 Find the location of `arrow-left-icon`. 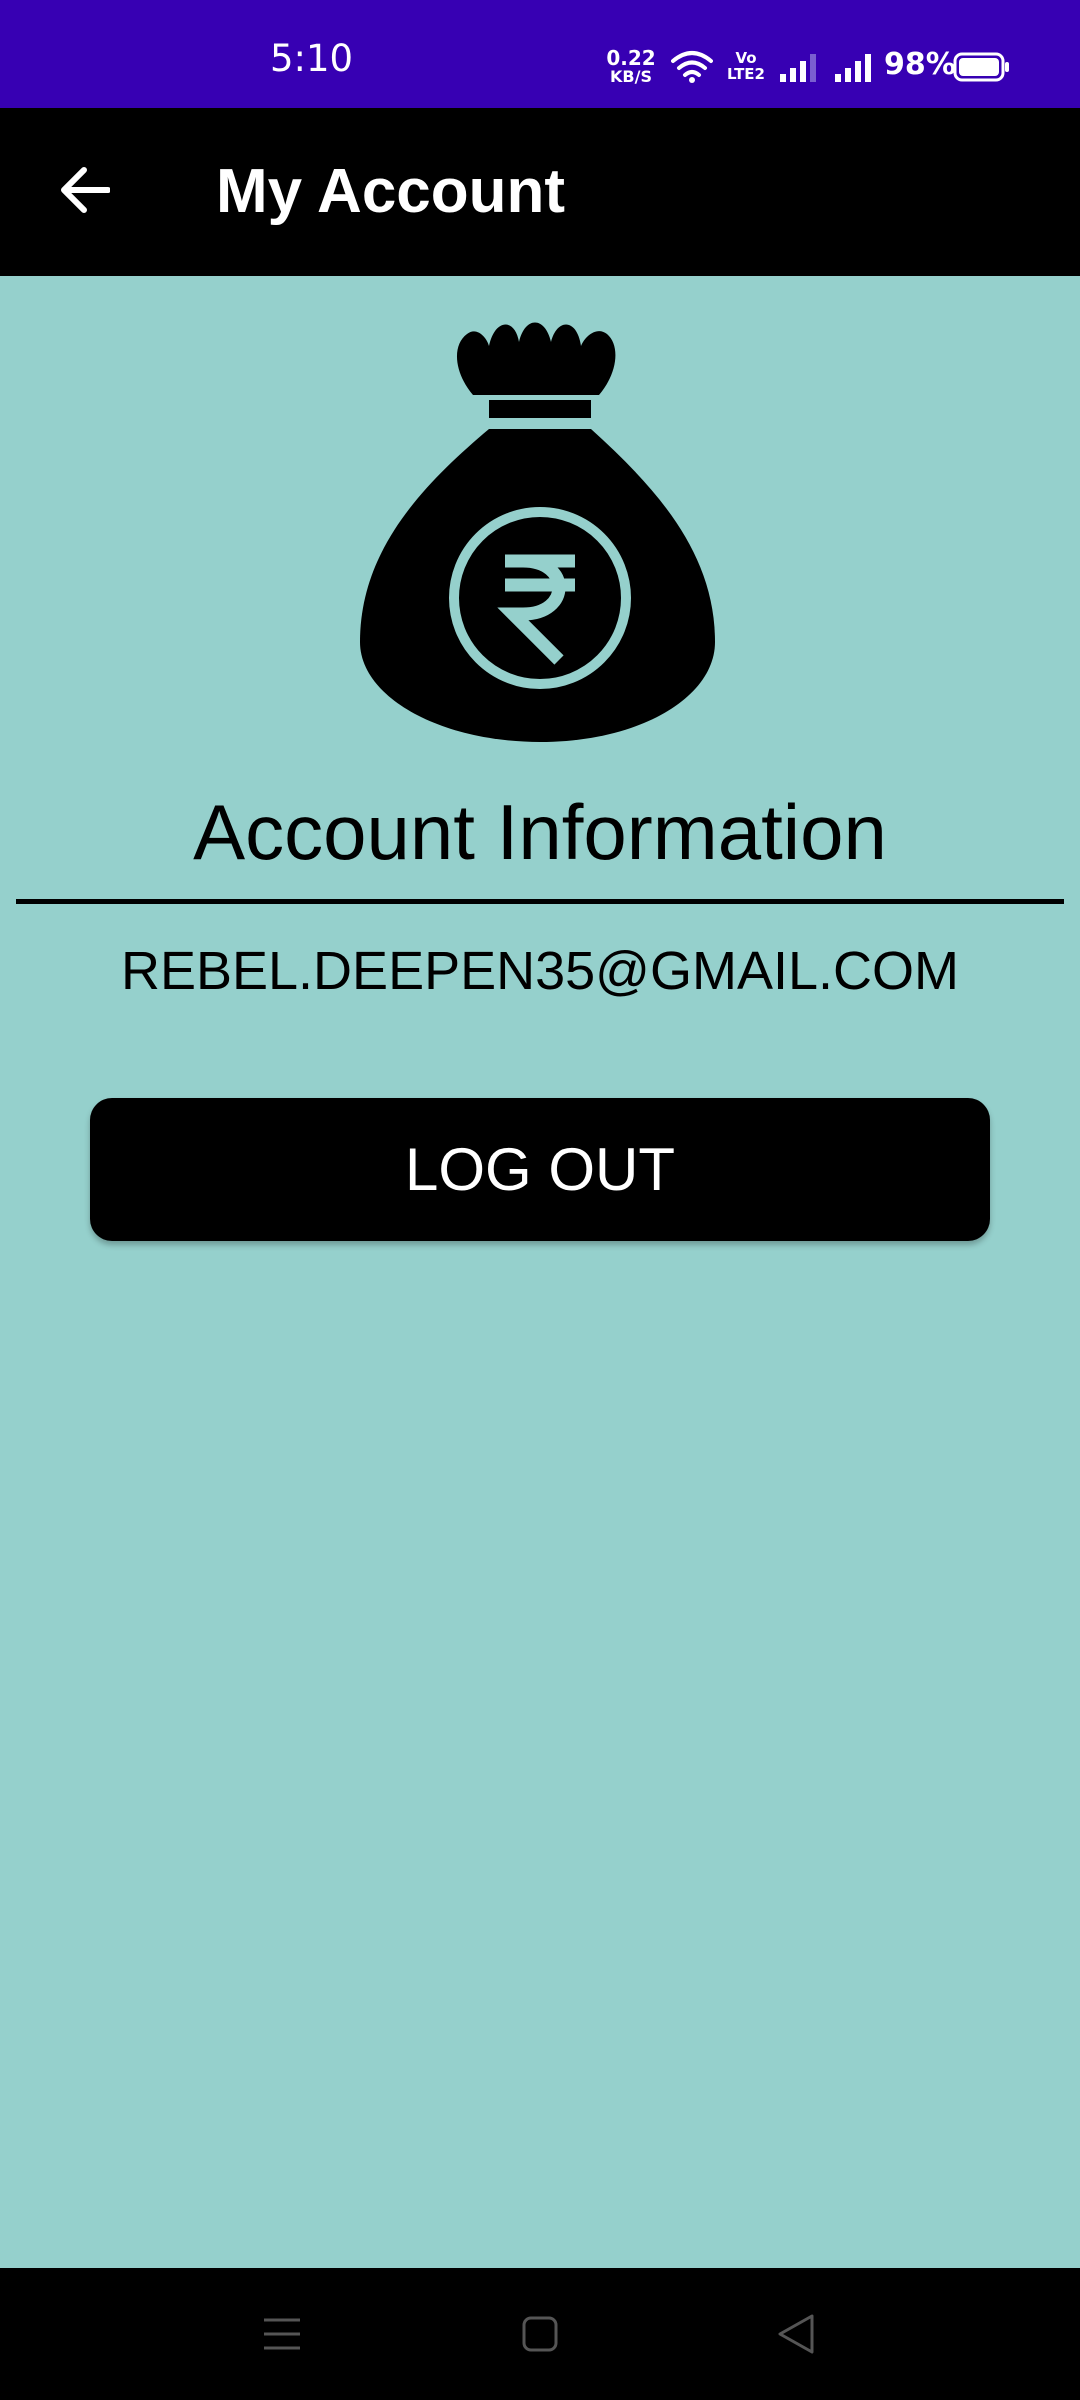

arrow-left-icon is located at coordinates (84, 192).